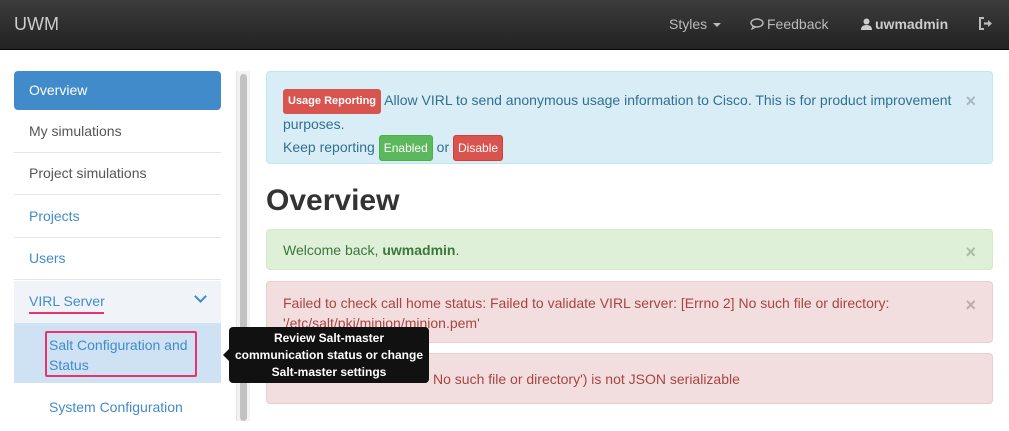 The width and height of the screenshot is (1009, 431). I want to click on welcome-alert: Welcome back, uwmadmin. ×, so click(629, 249).